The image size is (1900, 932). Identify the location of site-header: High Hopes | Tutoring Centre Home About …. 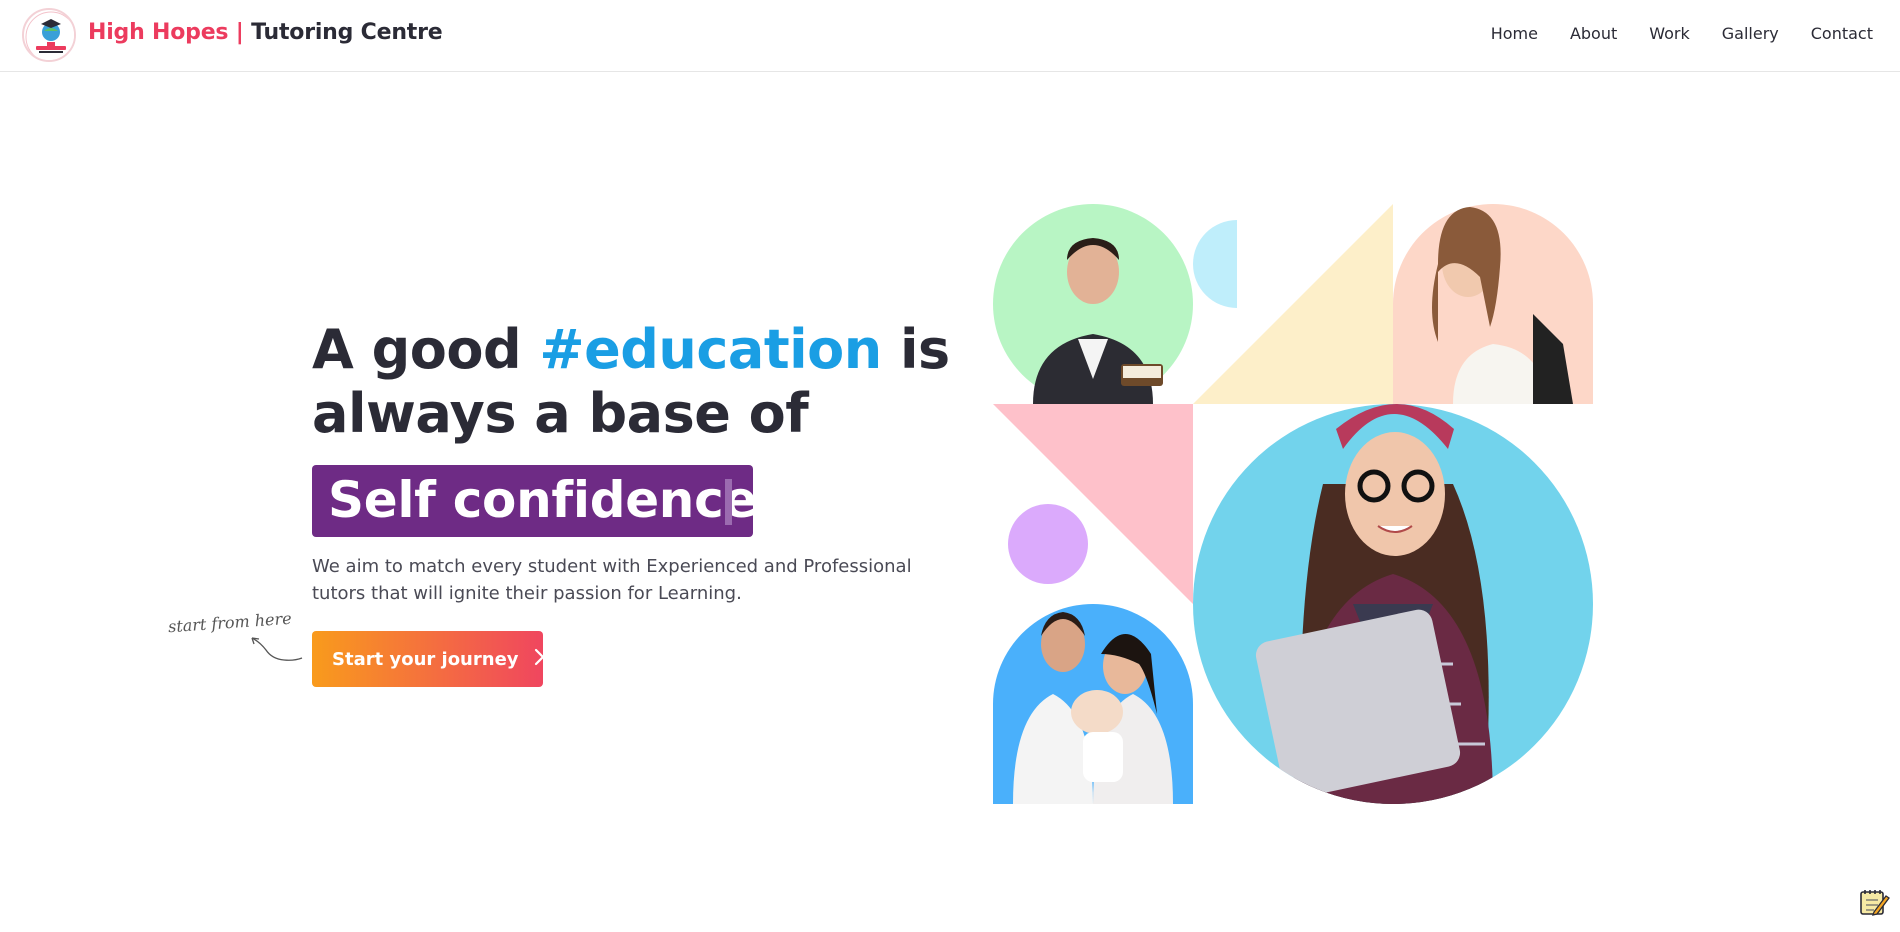
(950, 36).